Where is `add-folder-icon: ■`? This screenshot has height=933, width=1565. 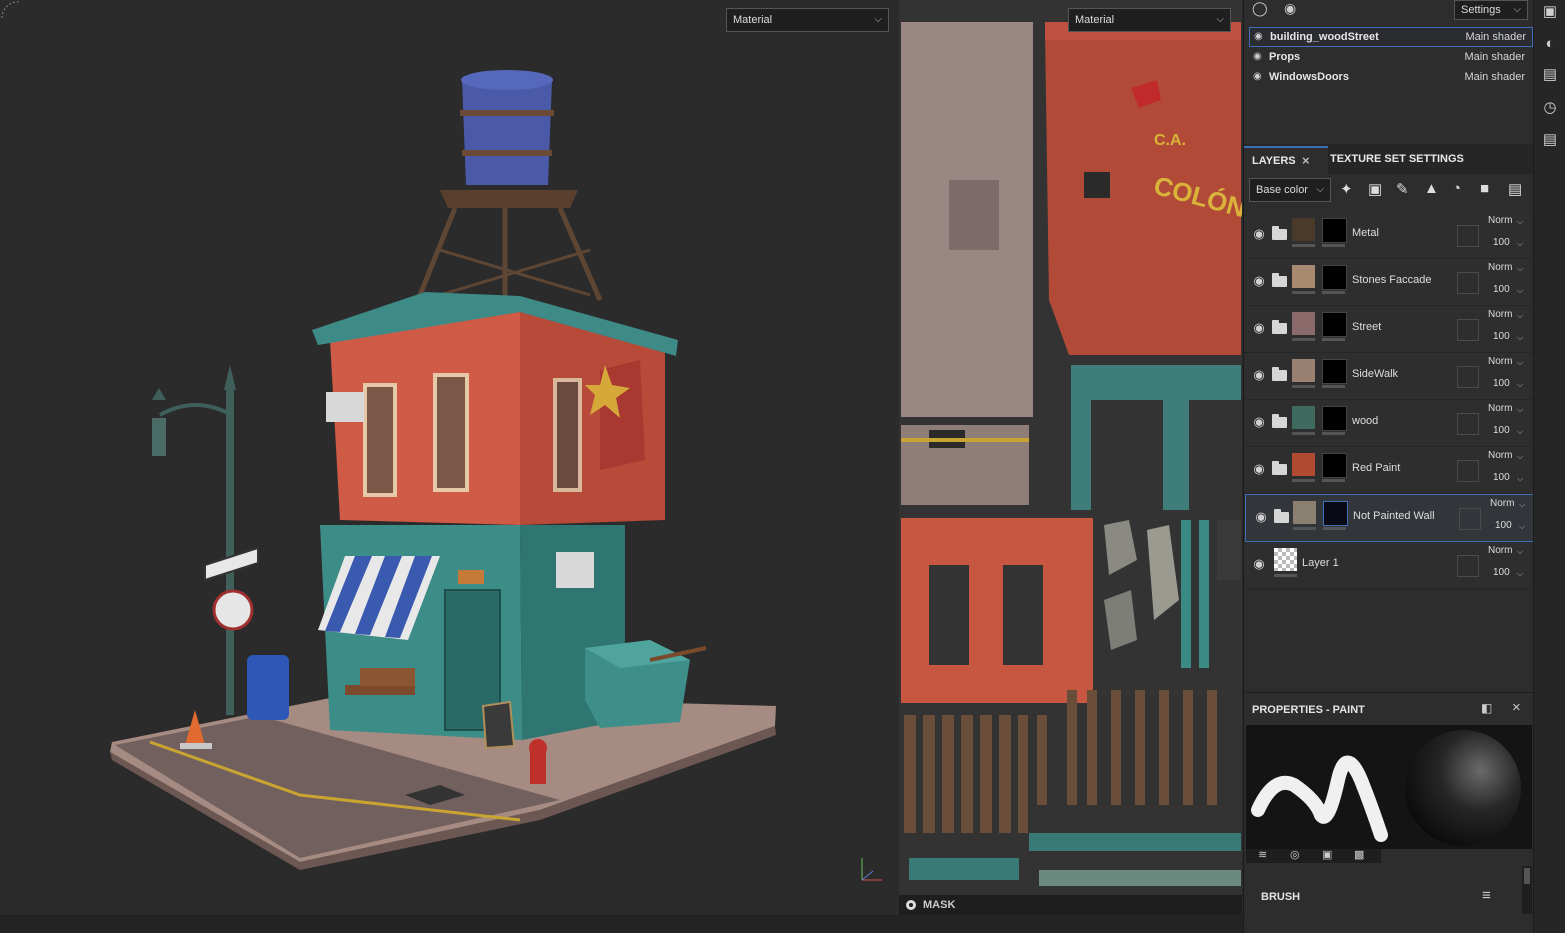 add-folder-icon: ■ is located at coordinates (1484, 188).